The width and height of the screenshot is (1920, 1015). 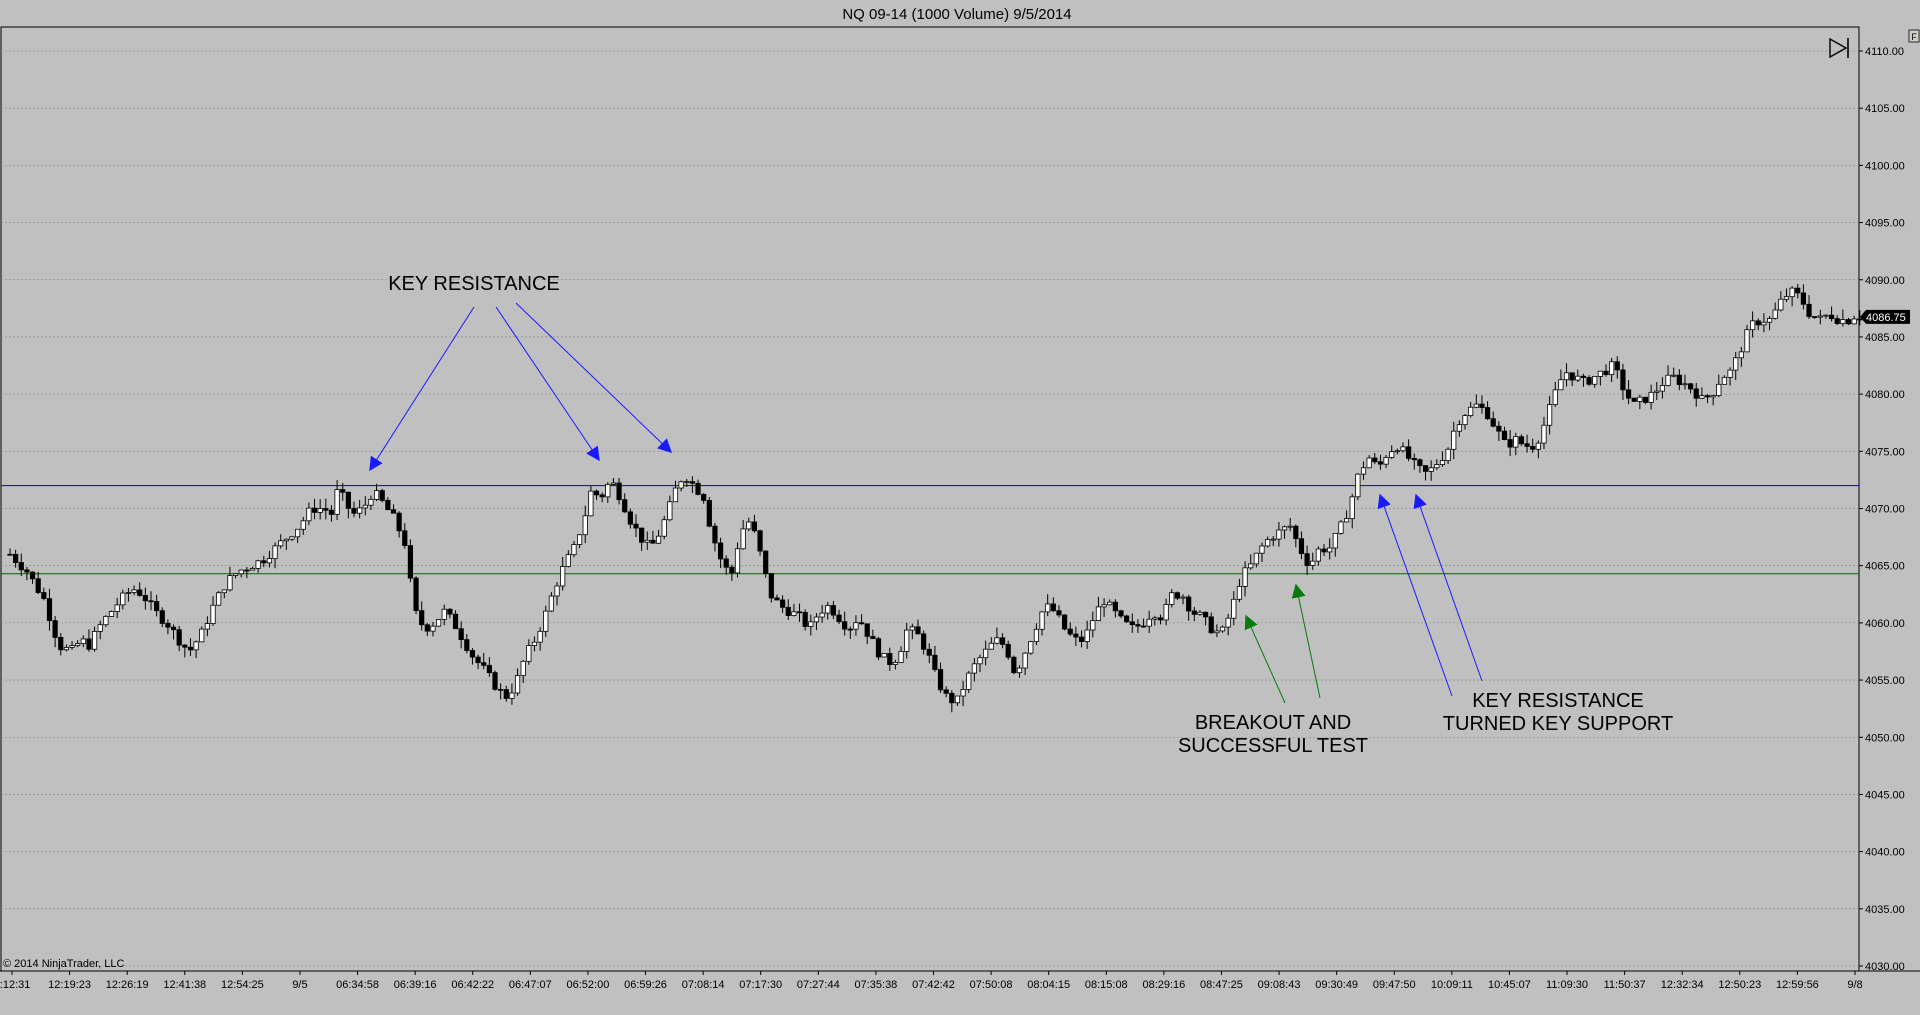 I want to click on time-tick-label: 07:35:38, so click(x=875, y=985).